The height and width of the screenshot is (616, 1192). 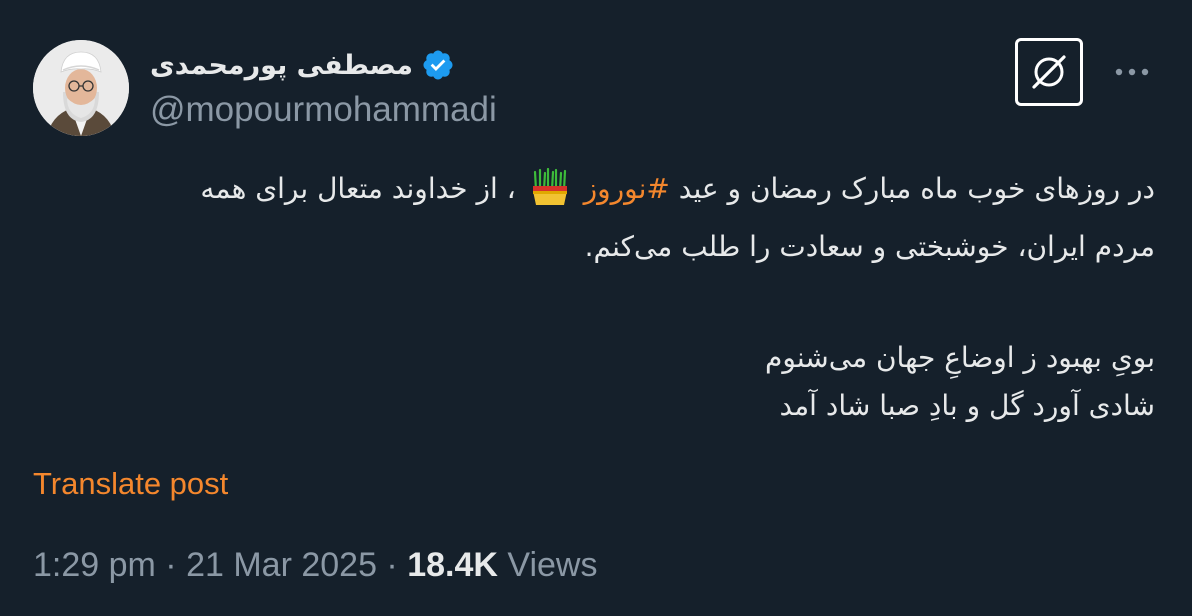 I want to click on post-text-after-hashtag: ، از خداوند متعال برای همه, so click(x=358, y=188).